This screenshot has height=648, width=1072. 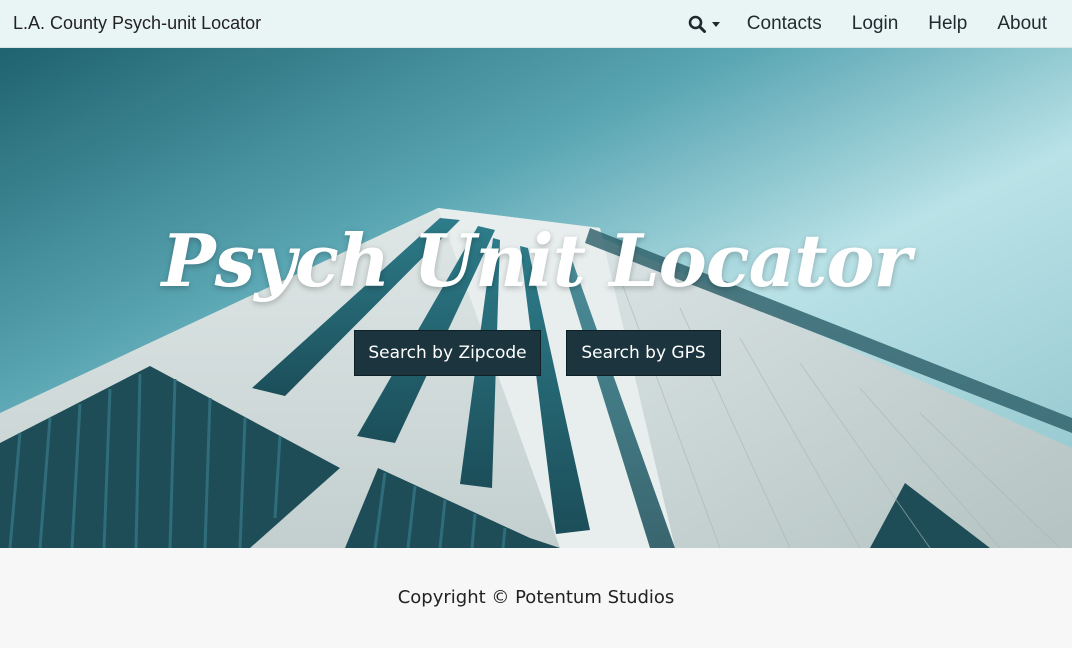 I want to click on nav-item-contacts: Contacts, so click(x=784, y=23).